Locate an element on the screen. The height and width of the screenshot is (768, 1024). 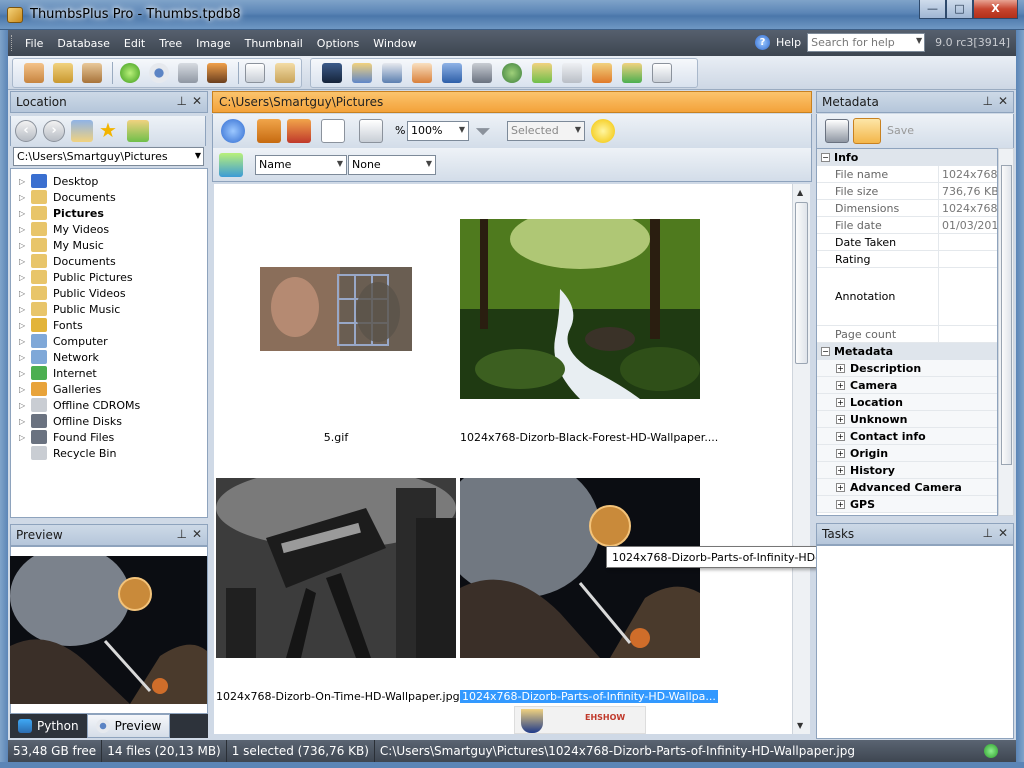
binoculars-icon is located at coordinates (332, 73).